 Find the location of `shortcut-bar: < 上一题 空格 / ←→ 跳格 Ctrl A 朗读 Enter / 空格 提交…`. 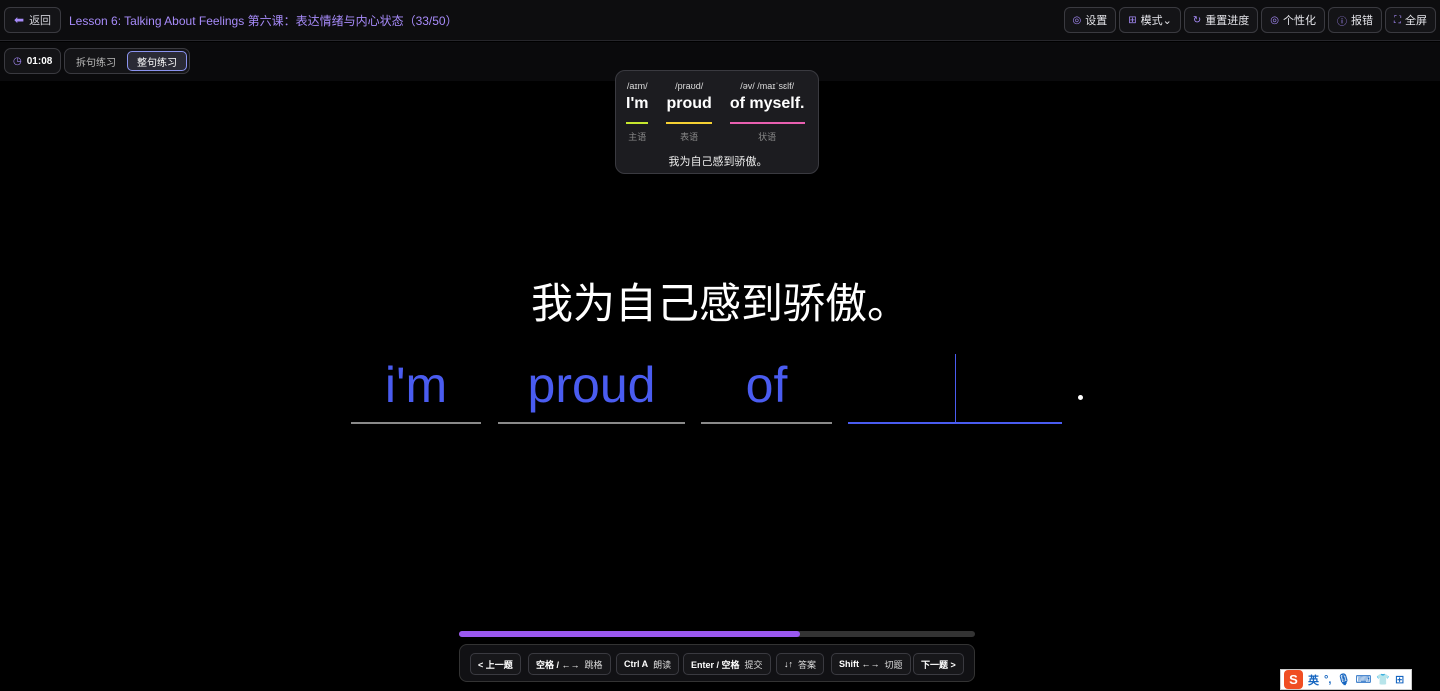

shortcut-bar: < 上一题 空格 / ←→ 跳格 Ctrl A 朗读 Enter / 空格 提交… is located at coordinates (717, 663).